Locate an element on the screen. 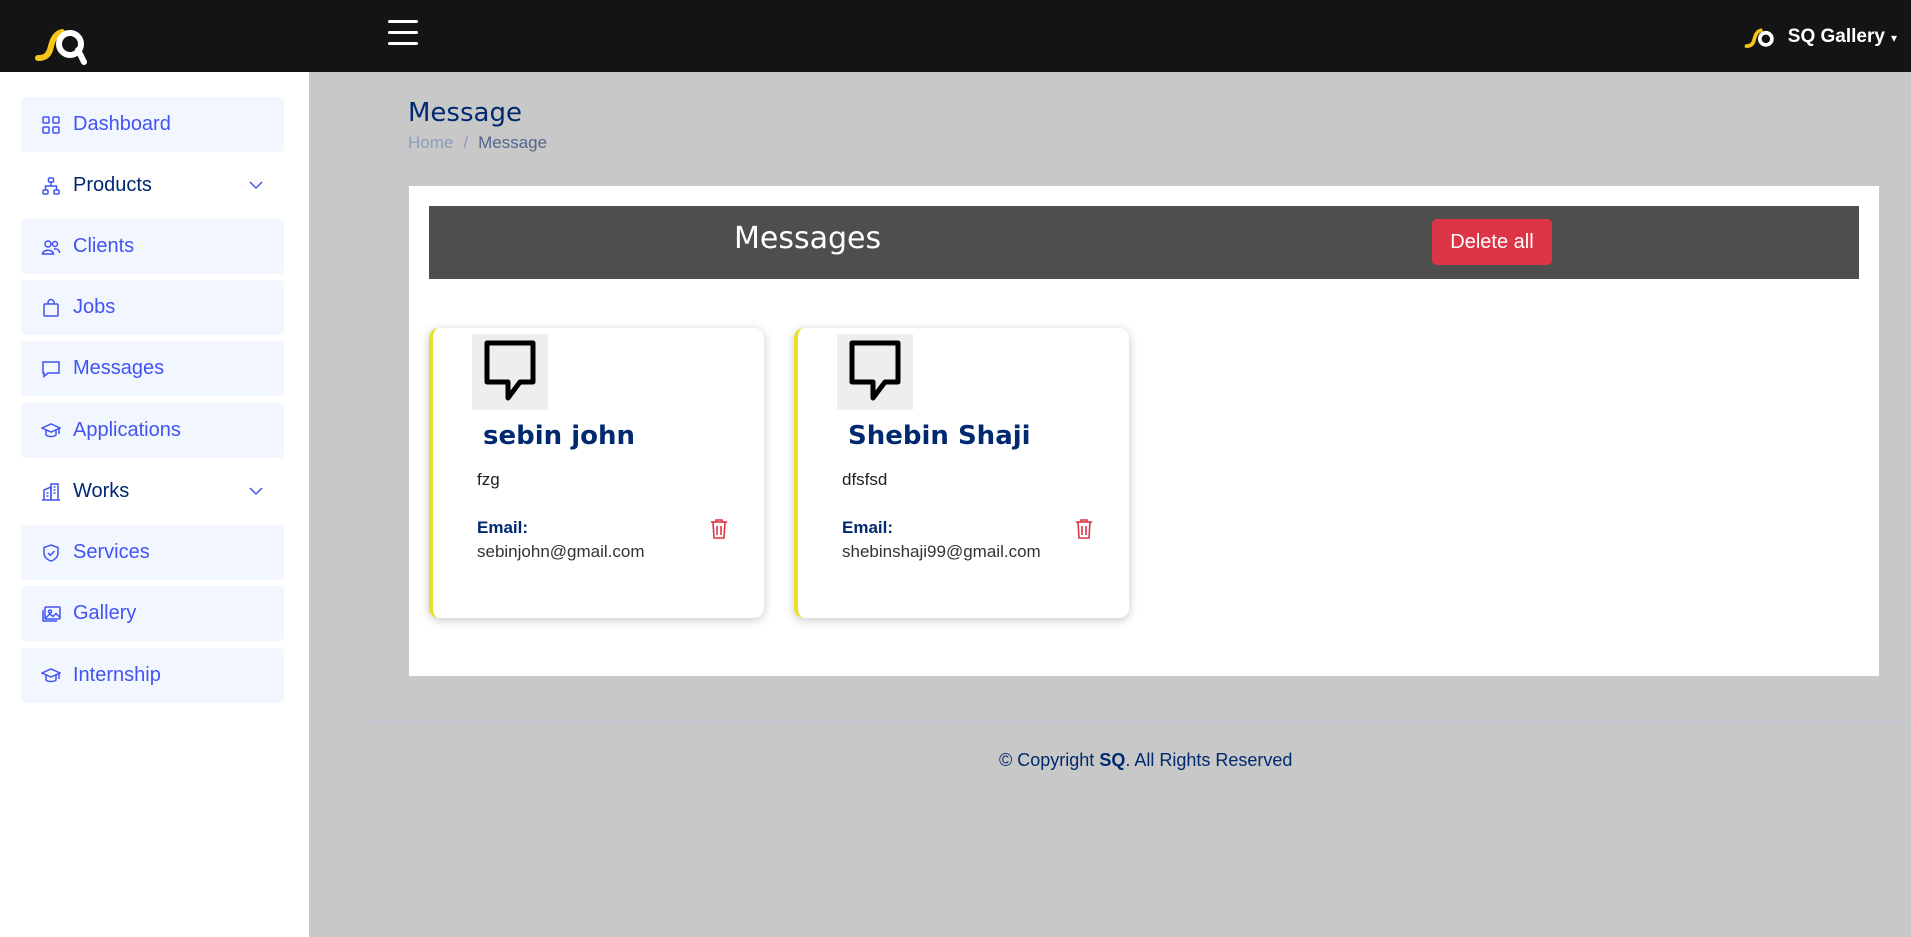 The width and height of the screenshot is (1911, 937). sender-email: shebinshaji99@gmail.com is located at coordinates (941, 551).